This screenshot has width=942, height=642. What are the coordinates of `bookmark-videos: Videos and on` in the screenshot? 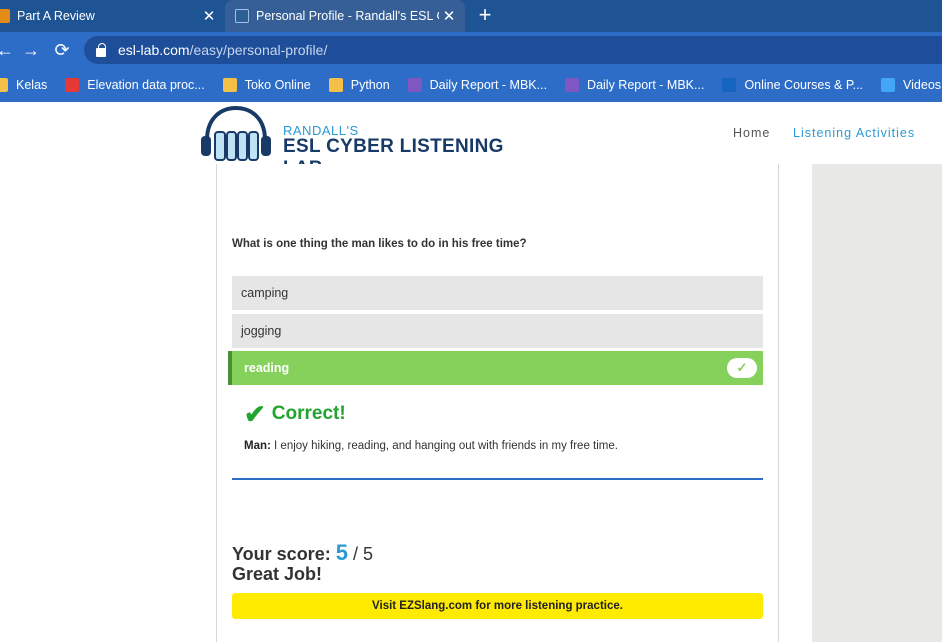 It's located at (911, 85).